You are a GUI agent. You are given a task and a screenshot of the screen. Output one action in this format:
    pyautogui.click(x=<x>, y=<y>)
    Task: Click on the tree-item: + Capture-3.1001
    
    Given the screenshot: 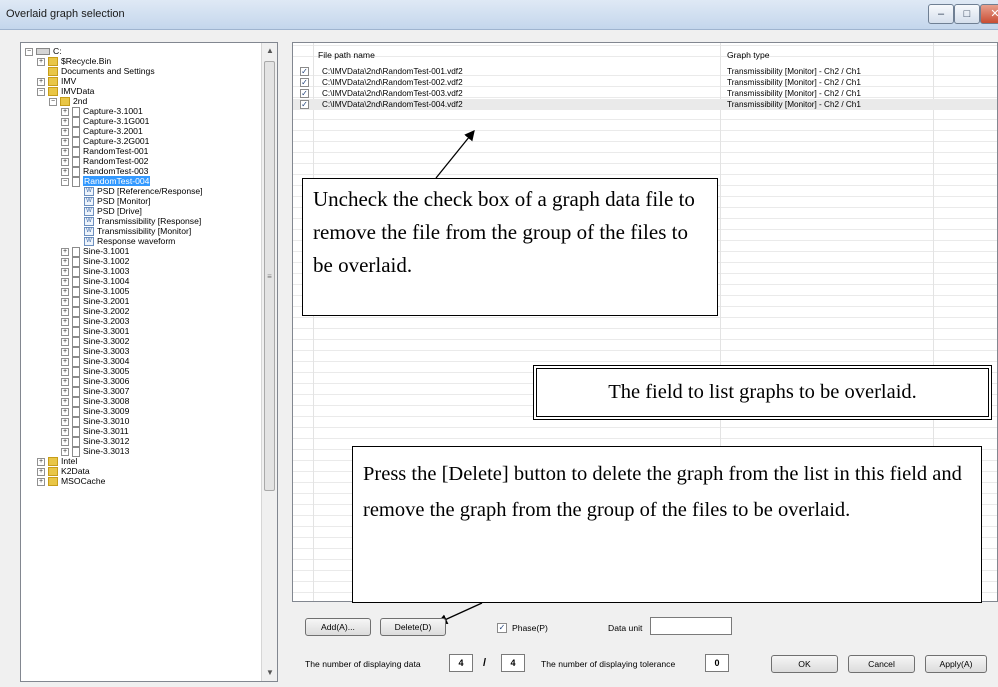 What is the action you would take?
    pyautogui.click(x=102, y=111)
    